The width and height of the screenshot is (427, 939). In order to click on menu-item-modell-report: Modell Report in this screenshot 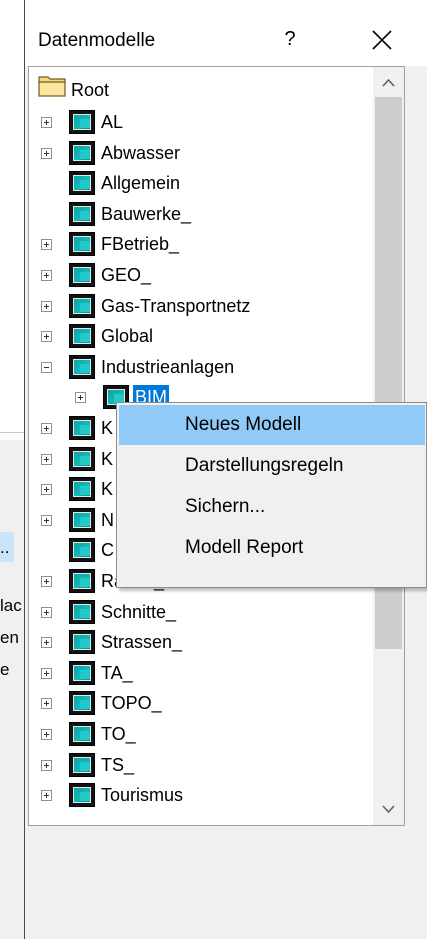, I will do `click(272, 548)`.